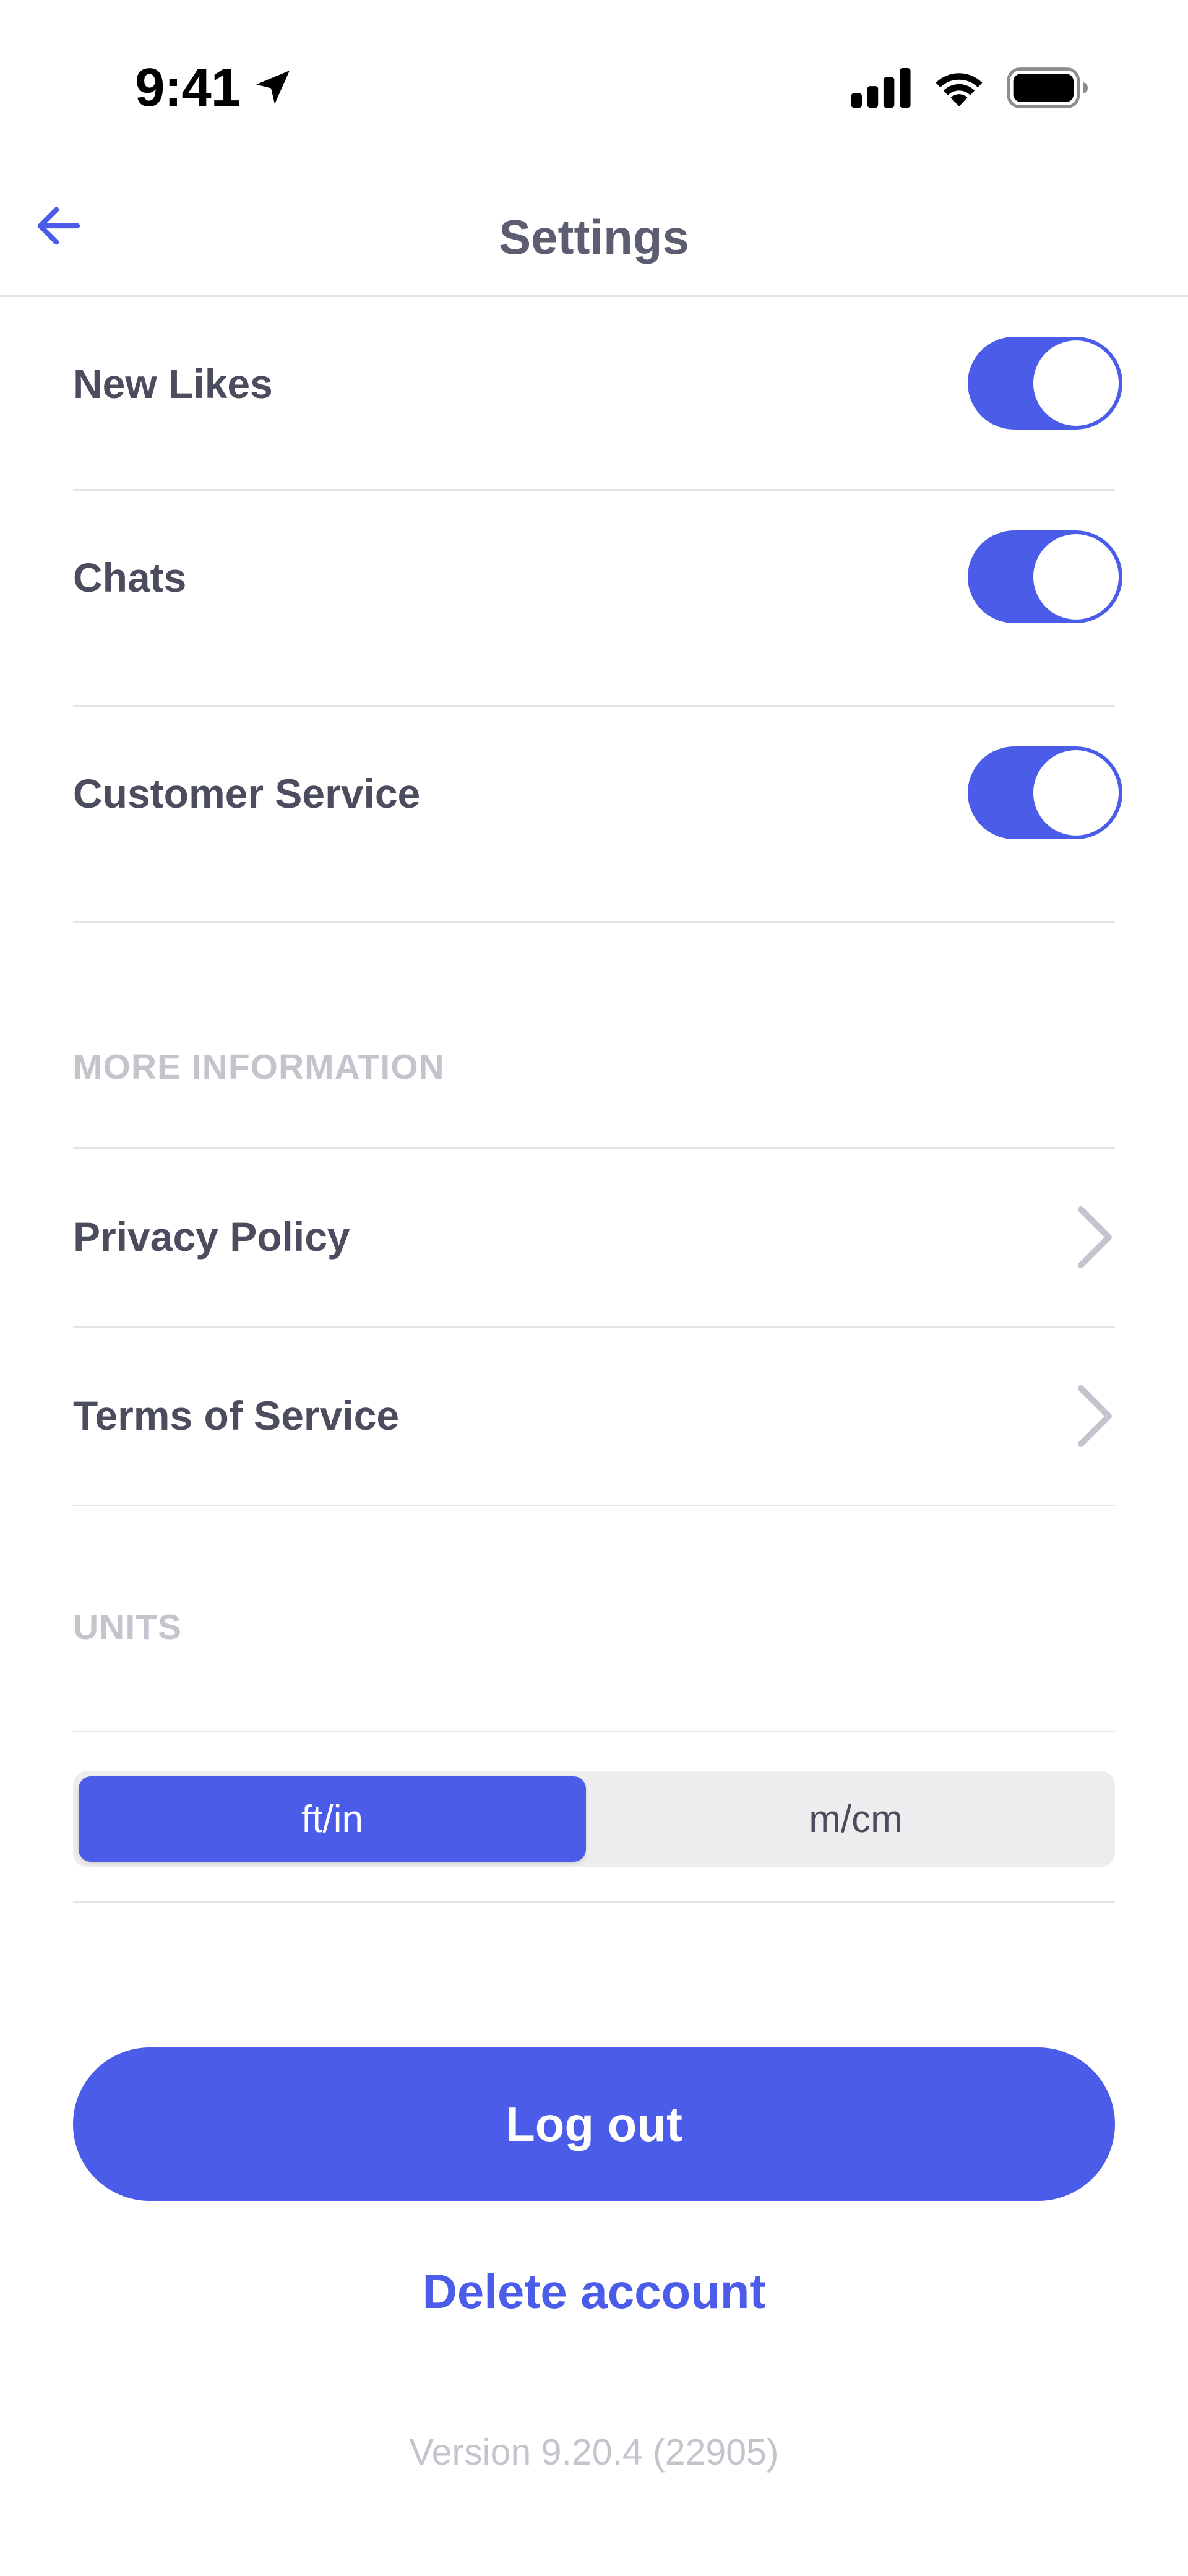 The height and width of the screenshot is (2576, 1188). What do you see at coordinates (594, 2124) in the screenshot?
I see `logout-button: Log out` at bounding box center [594, 2124].